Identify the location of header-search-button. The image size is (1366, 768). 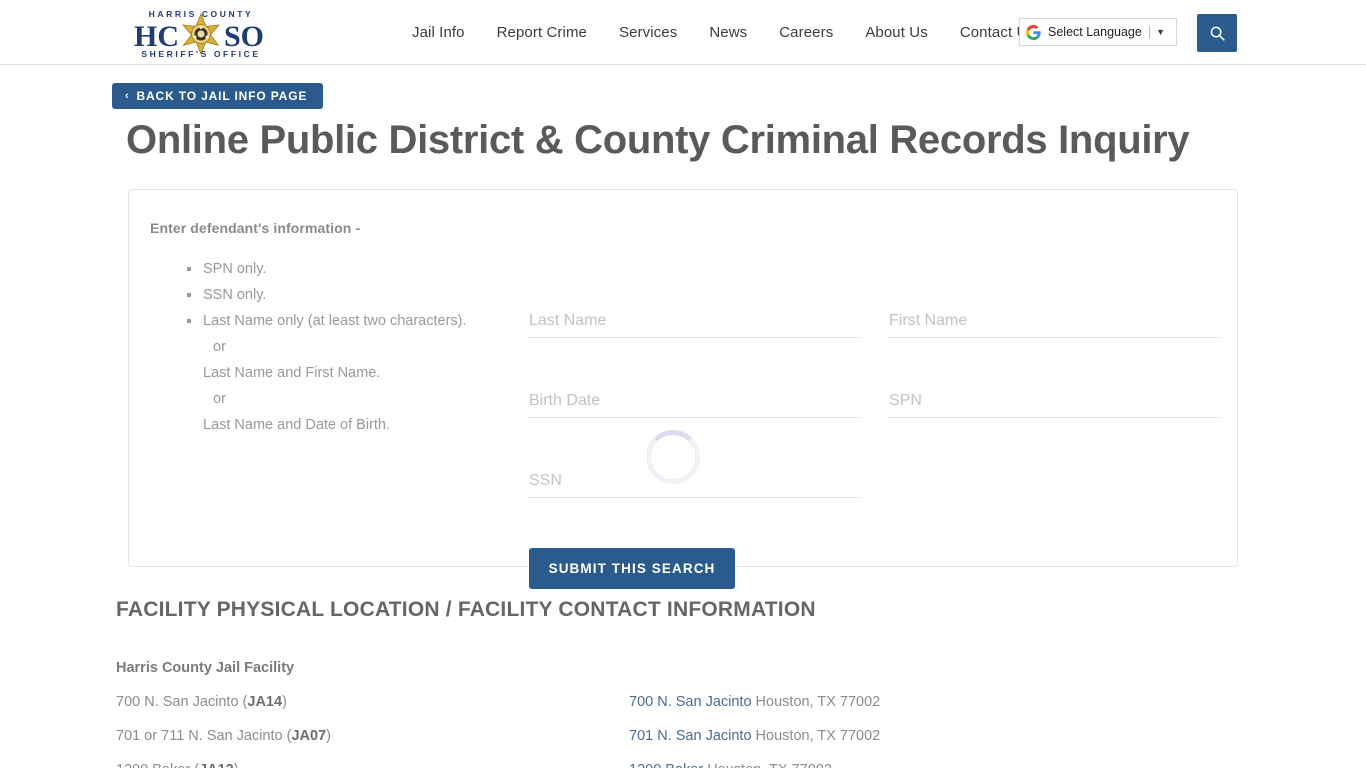
(1217, 33).